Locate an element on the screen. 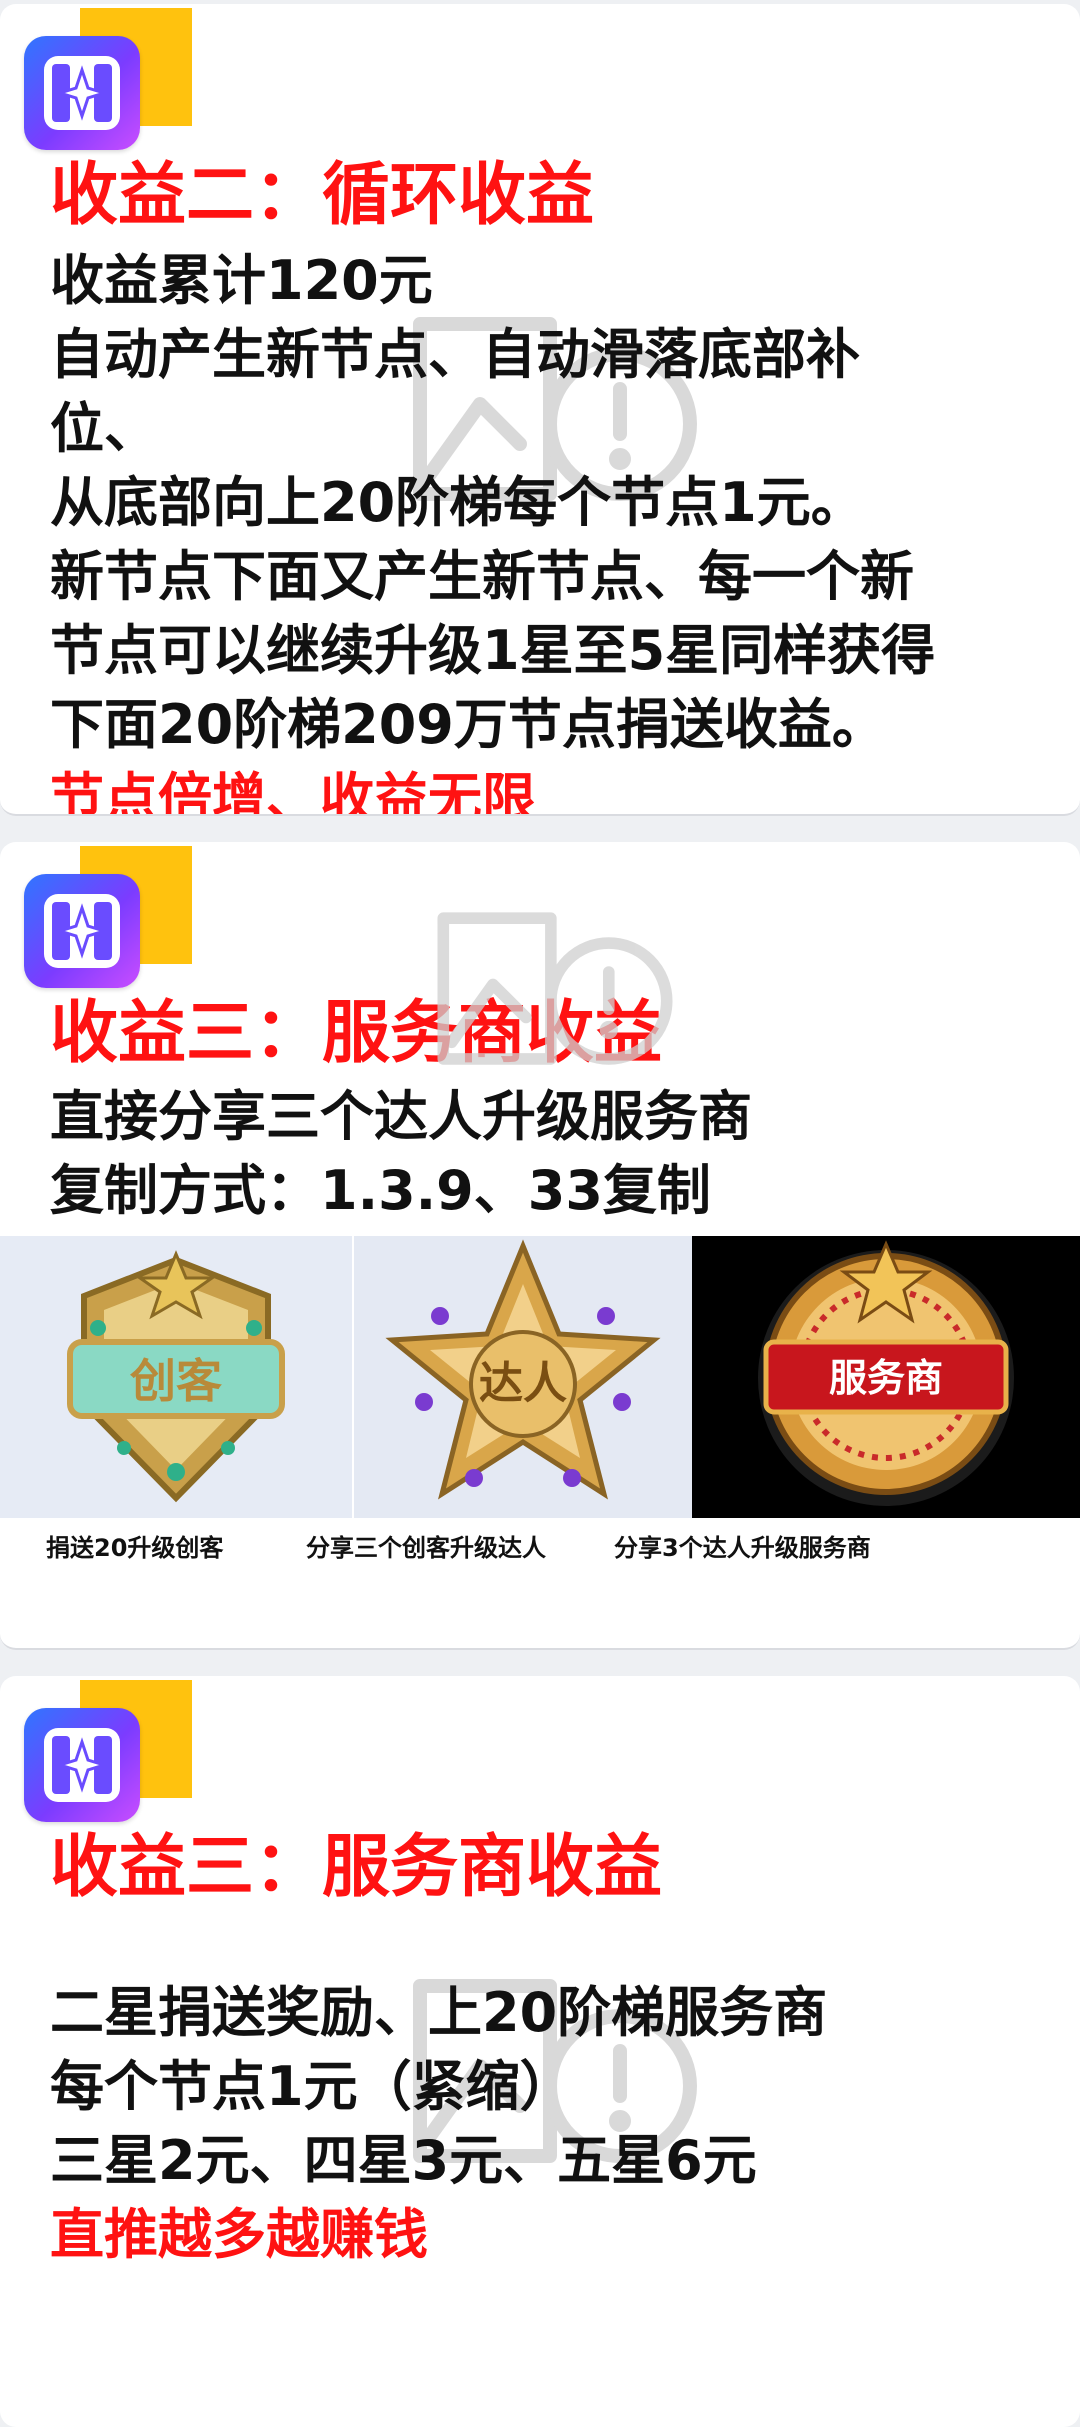 The image size is (1080, 2427). badge-text: 创客 is located at coordinates (176, 1381).